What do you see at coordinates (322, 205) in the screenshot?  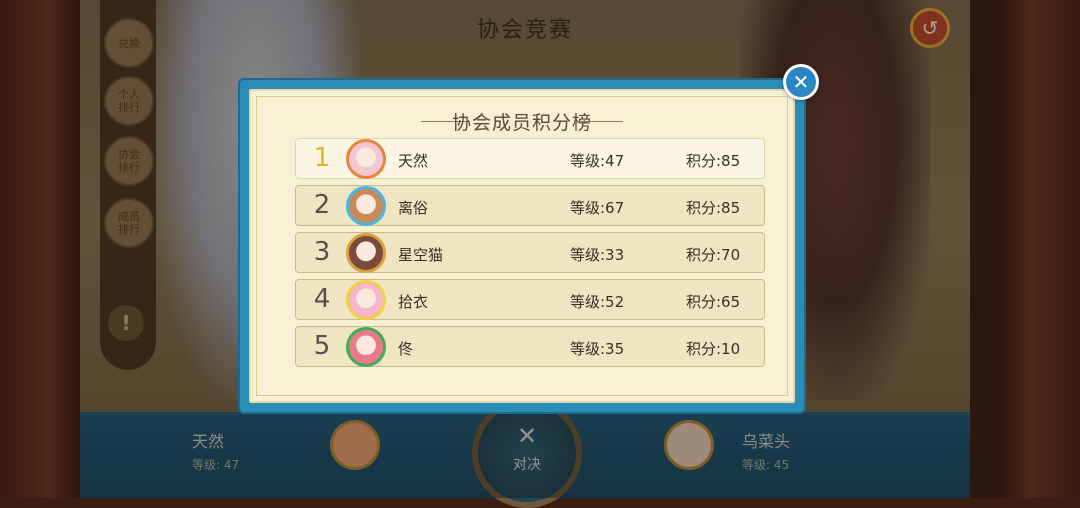 I see `rank-number: 2` at bounding box center [322, 205].